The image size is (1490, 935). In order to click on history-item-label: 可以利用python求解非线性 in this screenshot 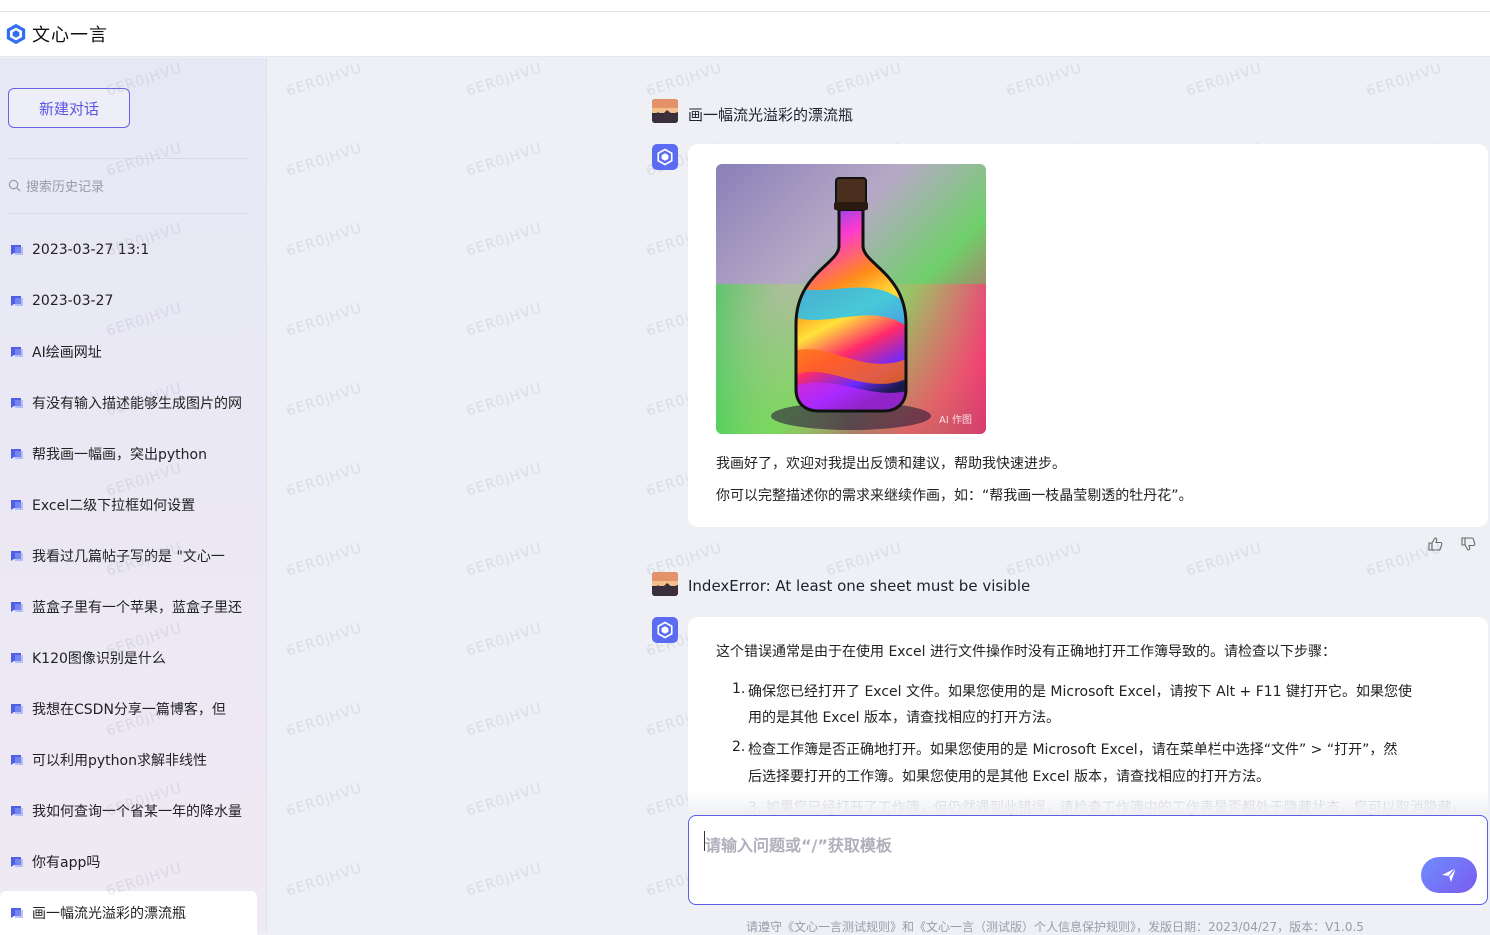, I will do `click(119, 761)`.